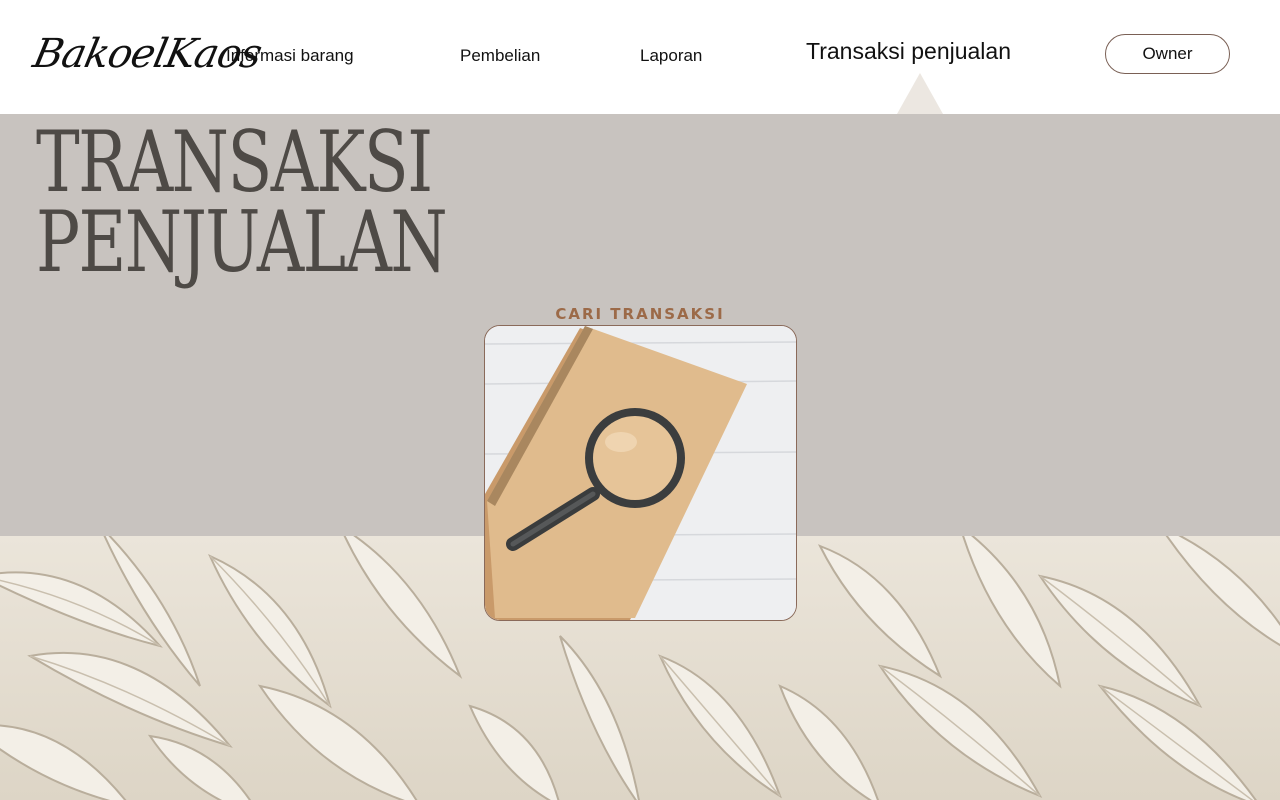 The image size is (1280, 800). What do you see at coordinates (234, 162) in the screenshot?
I see `page-title-line-1: TRANSAKSI` at bounding box center [234, 162].